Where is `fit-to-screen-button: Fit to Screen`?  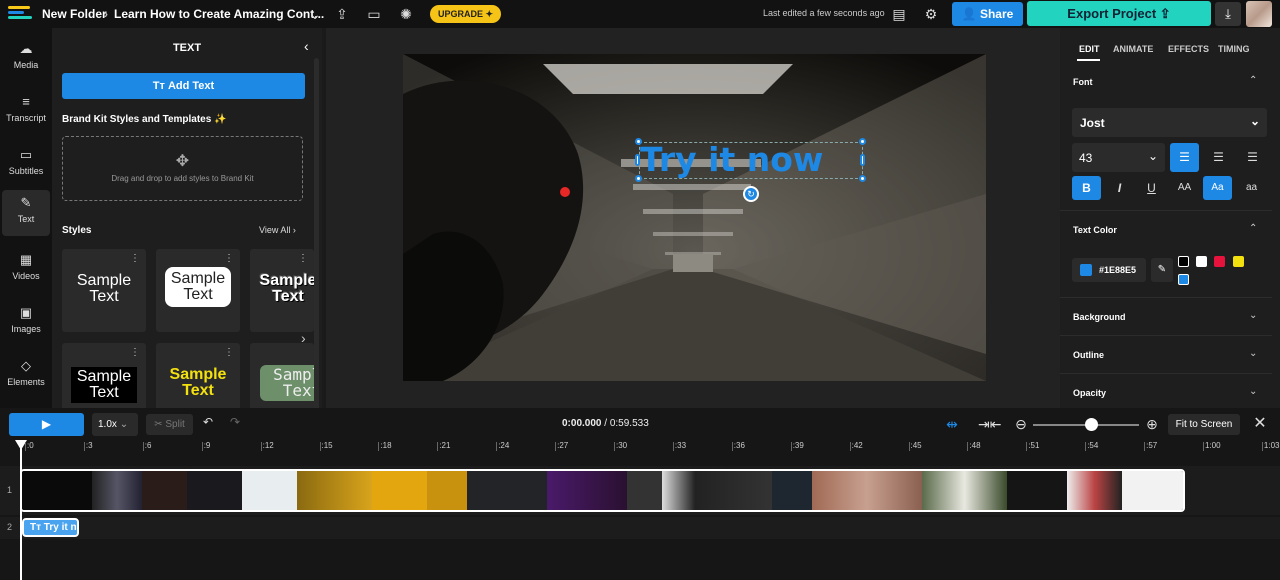 fit-to-screen-button: Fit to Screen is located at coordinates (1204, 424).